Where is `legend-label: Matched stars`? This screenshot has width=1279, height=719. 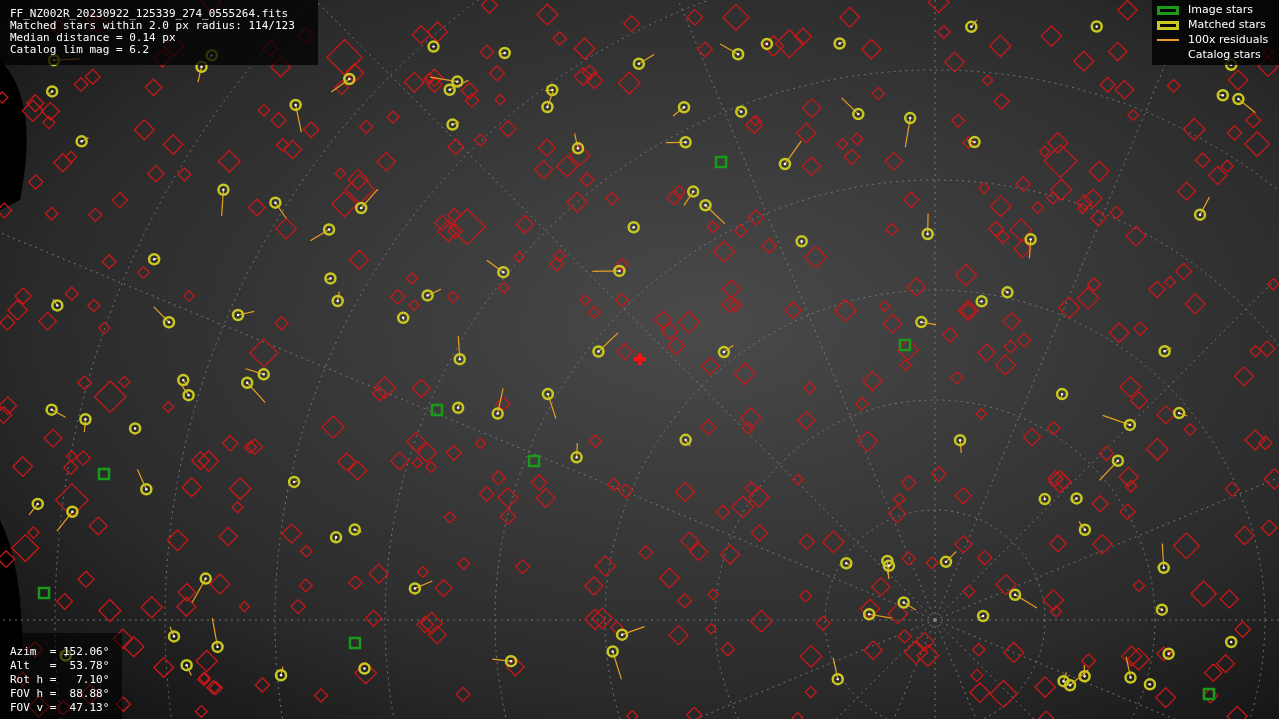 legend-label: Matched stars is located at coordinates (1227, 25).